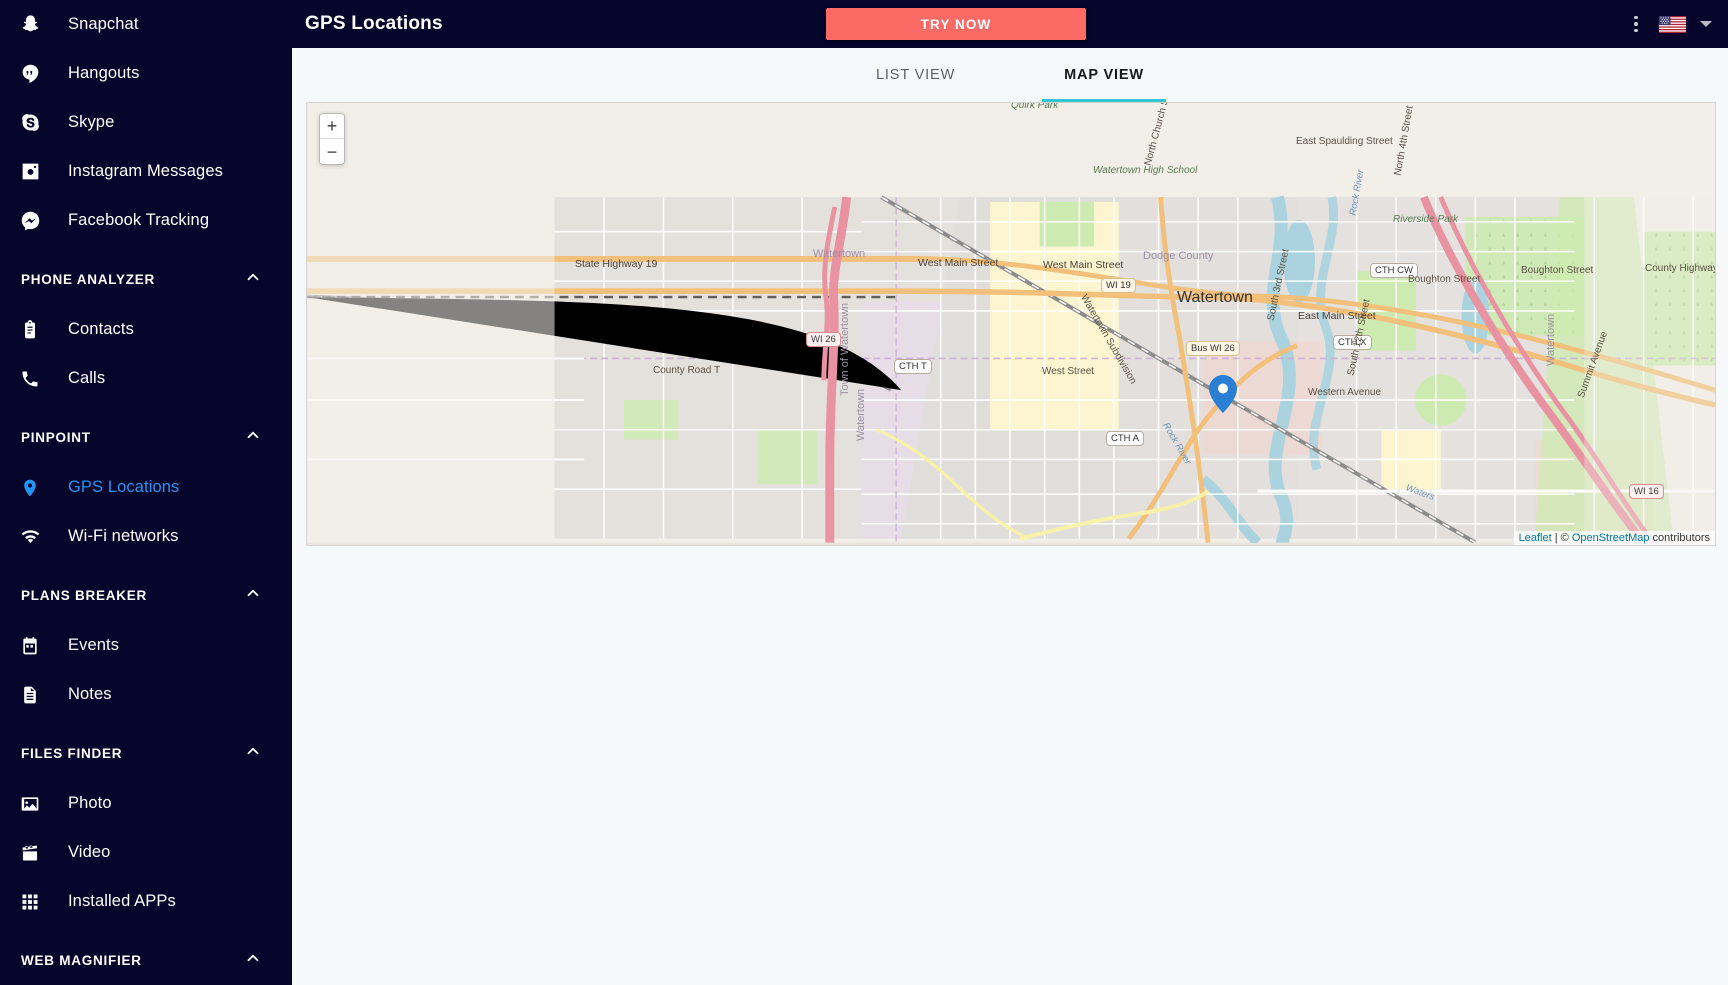 The width and height of the screenshot is (1728, 985). I want to click on tab-list-view: LIST VIEW, so click(915, 75).